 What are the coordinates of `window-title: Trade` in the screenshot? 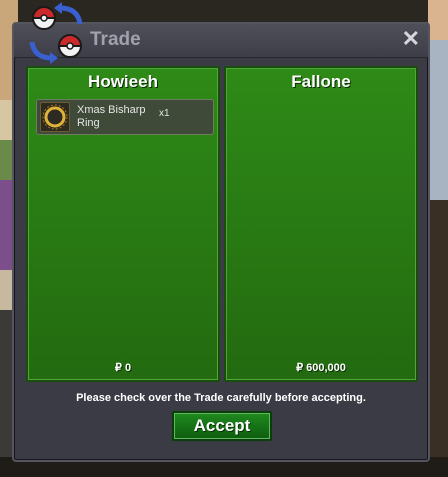 It's located at (115, 39).